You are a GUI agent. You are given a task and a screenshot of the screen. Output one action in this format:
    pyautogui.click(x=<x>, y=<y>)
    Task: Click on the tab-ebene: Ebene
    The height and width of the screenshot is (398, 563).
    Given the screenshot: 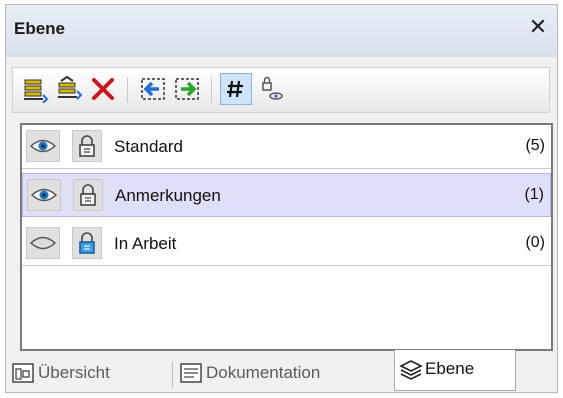 What is the action you would take?
    pyautogui.click(x=455, y=370)
    